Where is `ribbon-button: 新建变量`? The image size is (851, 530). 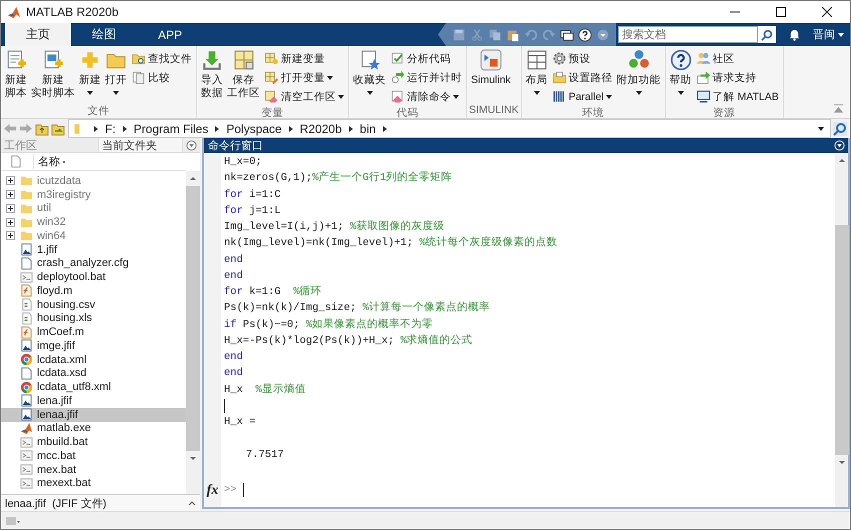 ribbon-button: 新建变量 is located at coordinates (304, 58).